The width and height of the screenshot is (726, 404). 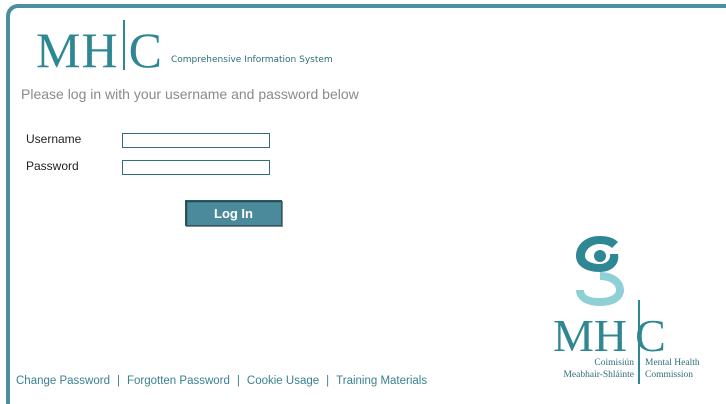 What do you see at coordinates (196, 140) in the screenshot?
I see `username-input` at bounding box center [196, 140].